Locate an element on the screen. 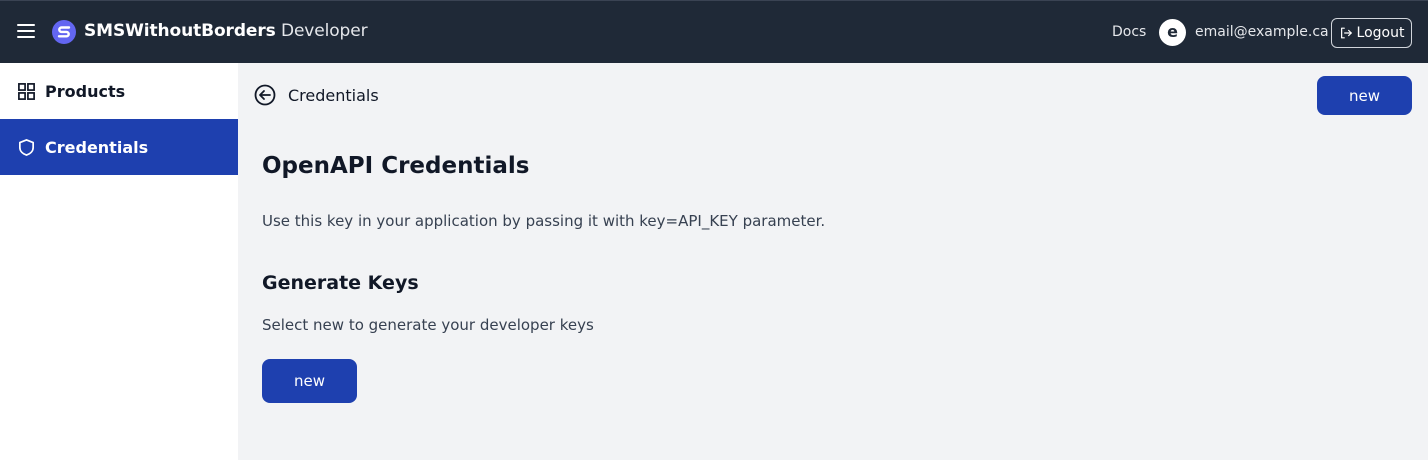 This screenshot has height=460, width=1428. app-brand: SMSWithoutBorders Developer is located at coordinates (226, 31).